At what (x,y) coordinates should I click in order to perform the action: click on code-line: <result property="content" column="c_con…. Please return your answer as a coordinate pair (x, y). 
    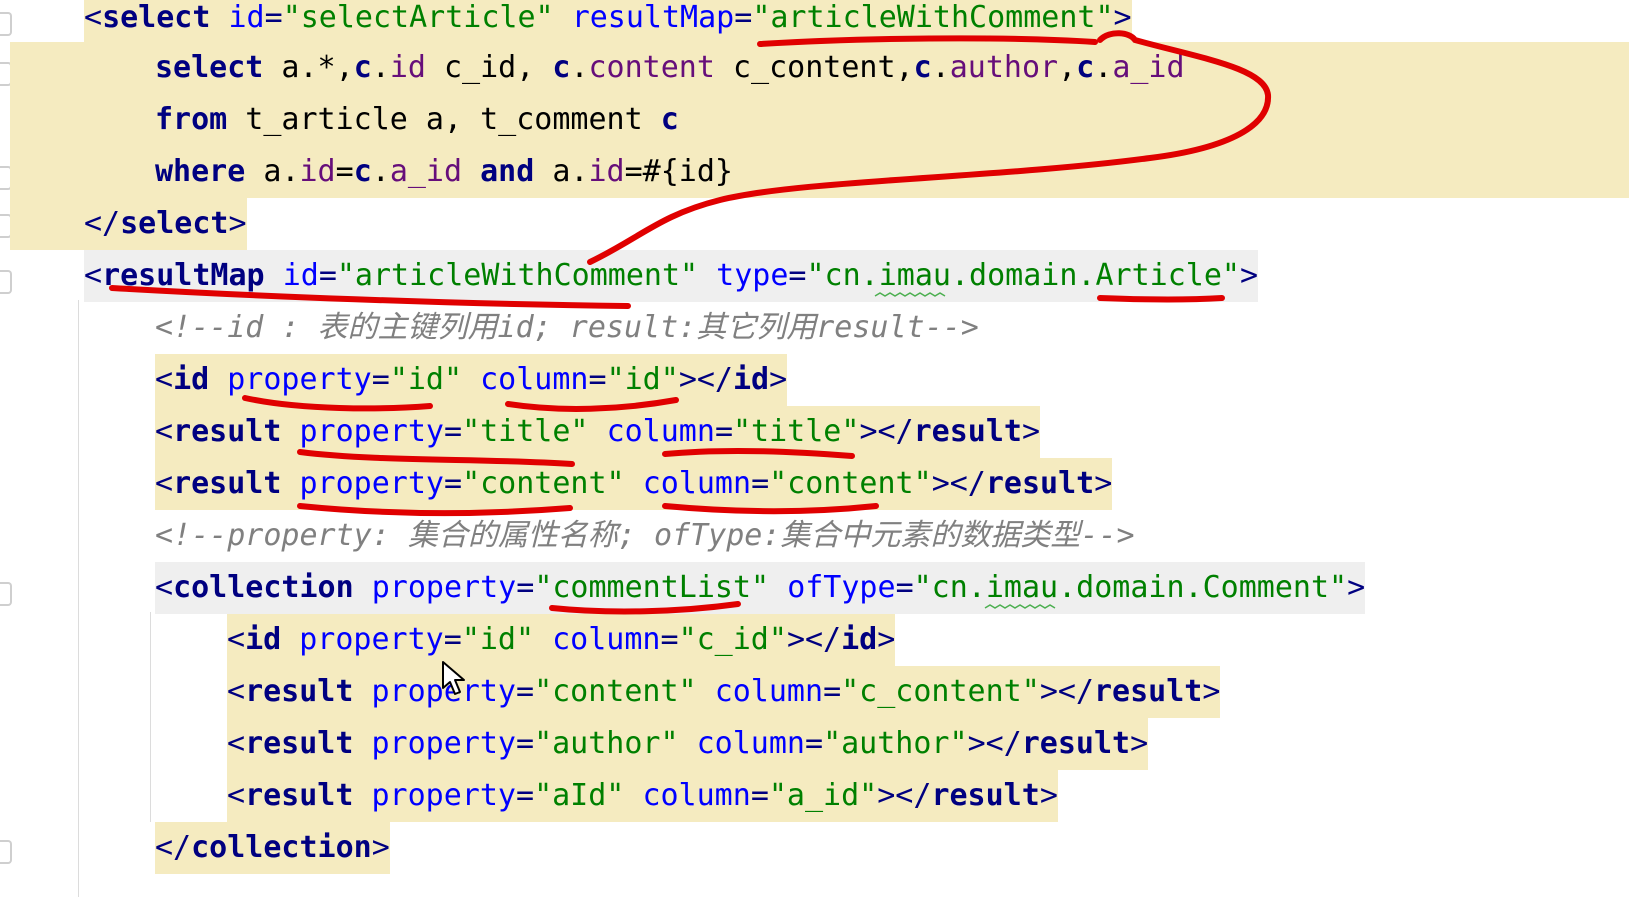
    Looking at the image, I should click on (724, 692).